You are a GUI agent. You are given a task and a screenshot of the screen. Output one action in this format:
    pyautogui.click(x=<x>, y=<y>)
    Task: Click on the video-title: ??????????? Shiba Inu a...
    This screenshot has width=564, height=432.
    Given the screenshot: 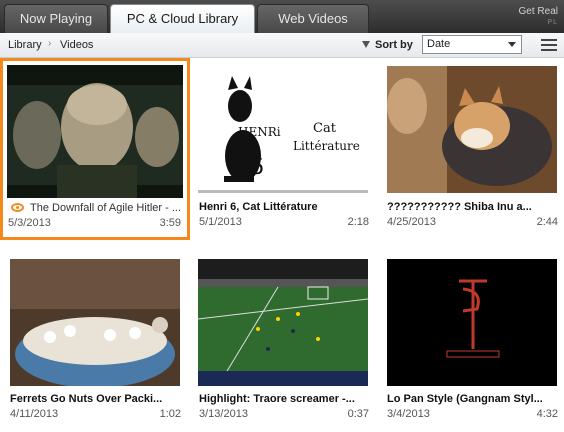 What is the action you would take?
    pyautogui.click(x=459, y=207)
    